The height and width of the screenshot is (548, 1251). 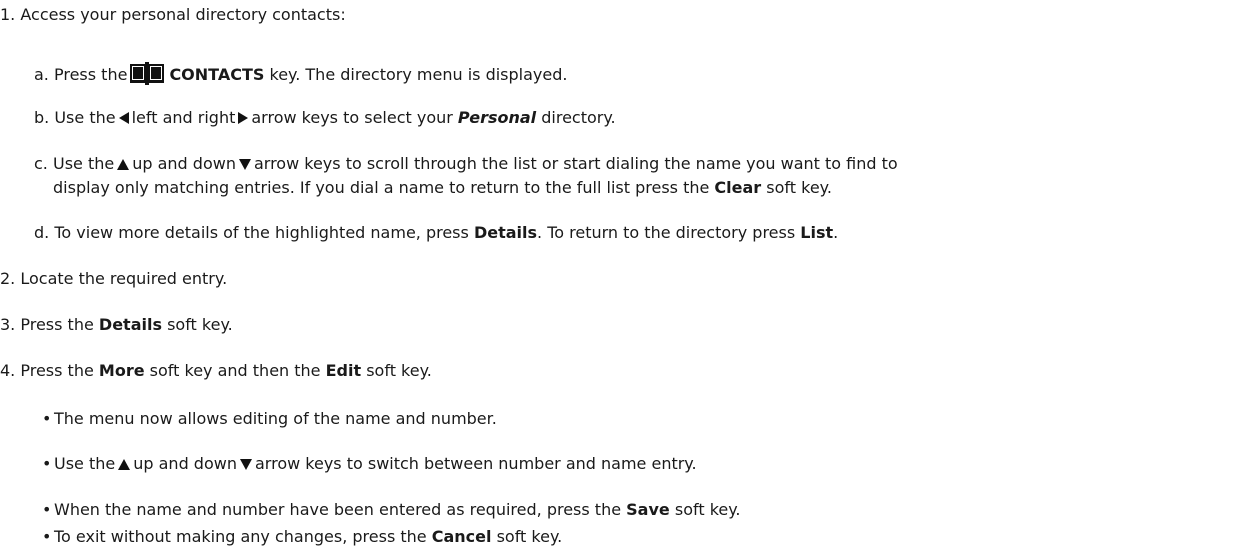 I want to click on save-key-label: Save, so click(x=648, y=509).